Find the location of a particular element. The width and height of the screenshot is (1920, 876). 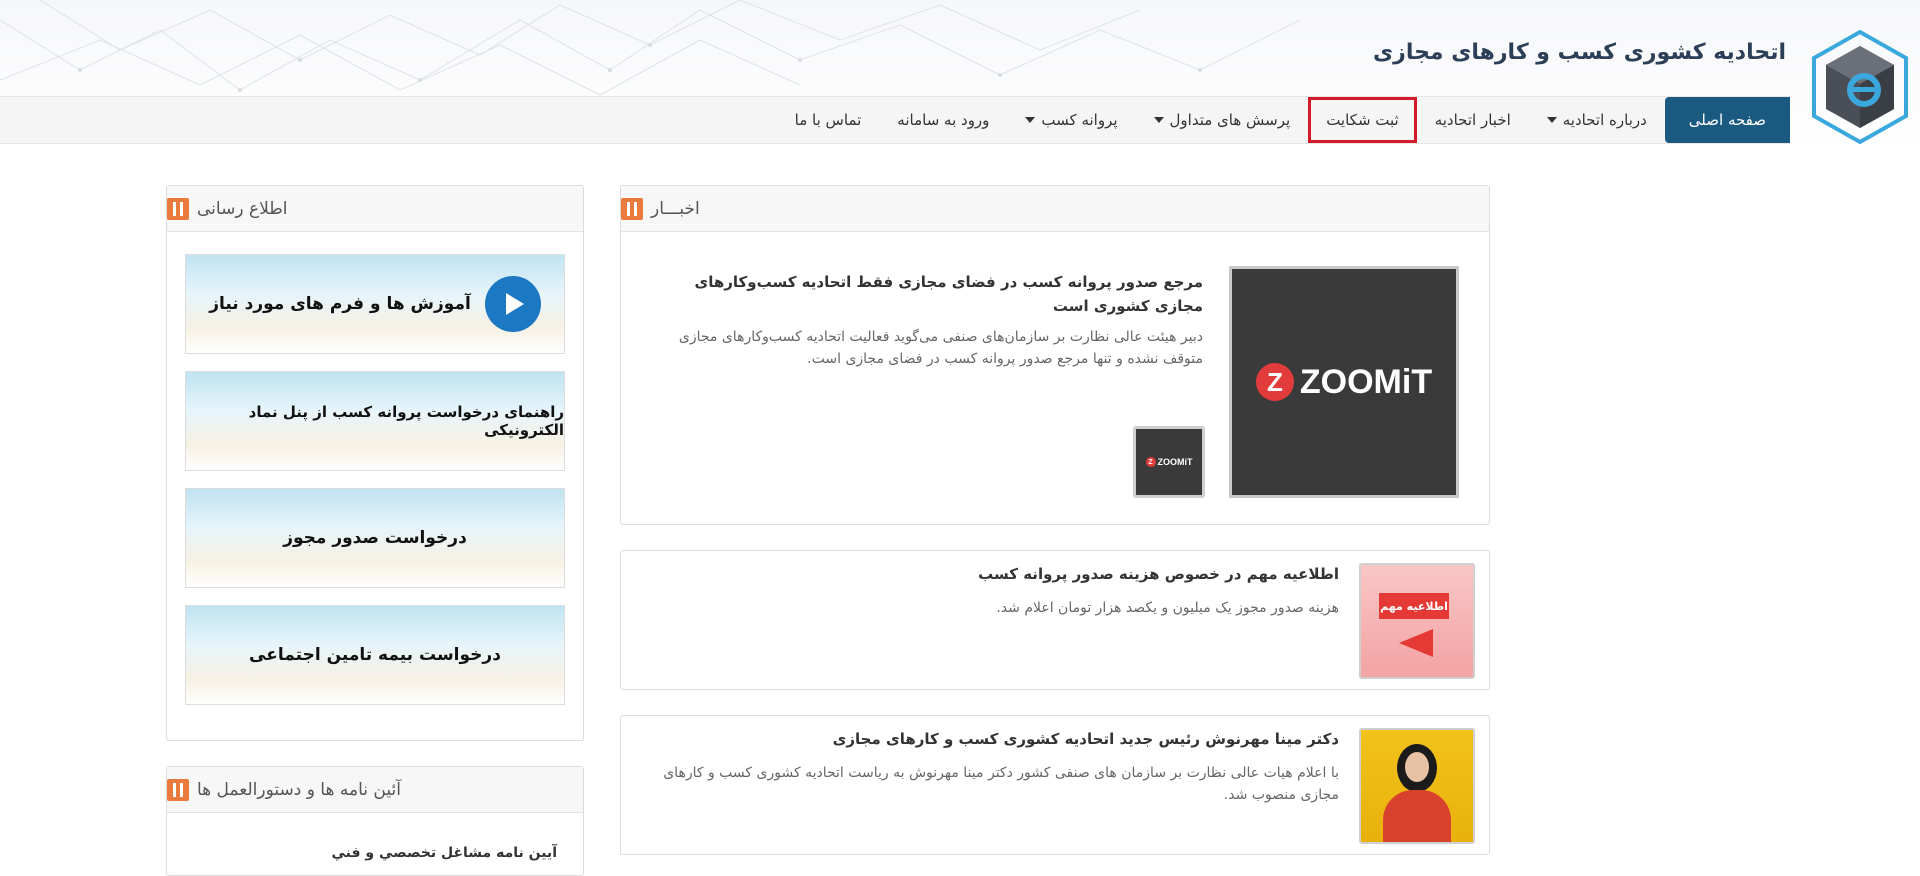

nav-faq: پرسش های متداول is located at coordinates (1222, 120).